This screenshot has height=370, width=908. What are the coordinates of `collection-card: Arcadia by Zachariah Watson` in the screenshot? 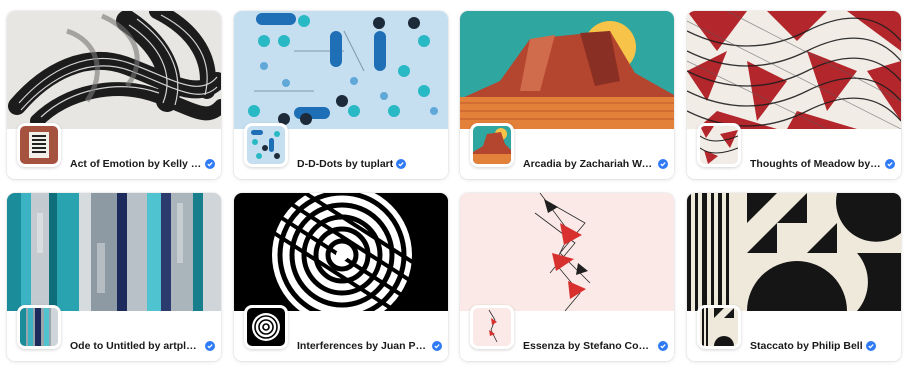 It's located at (567, 95).